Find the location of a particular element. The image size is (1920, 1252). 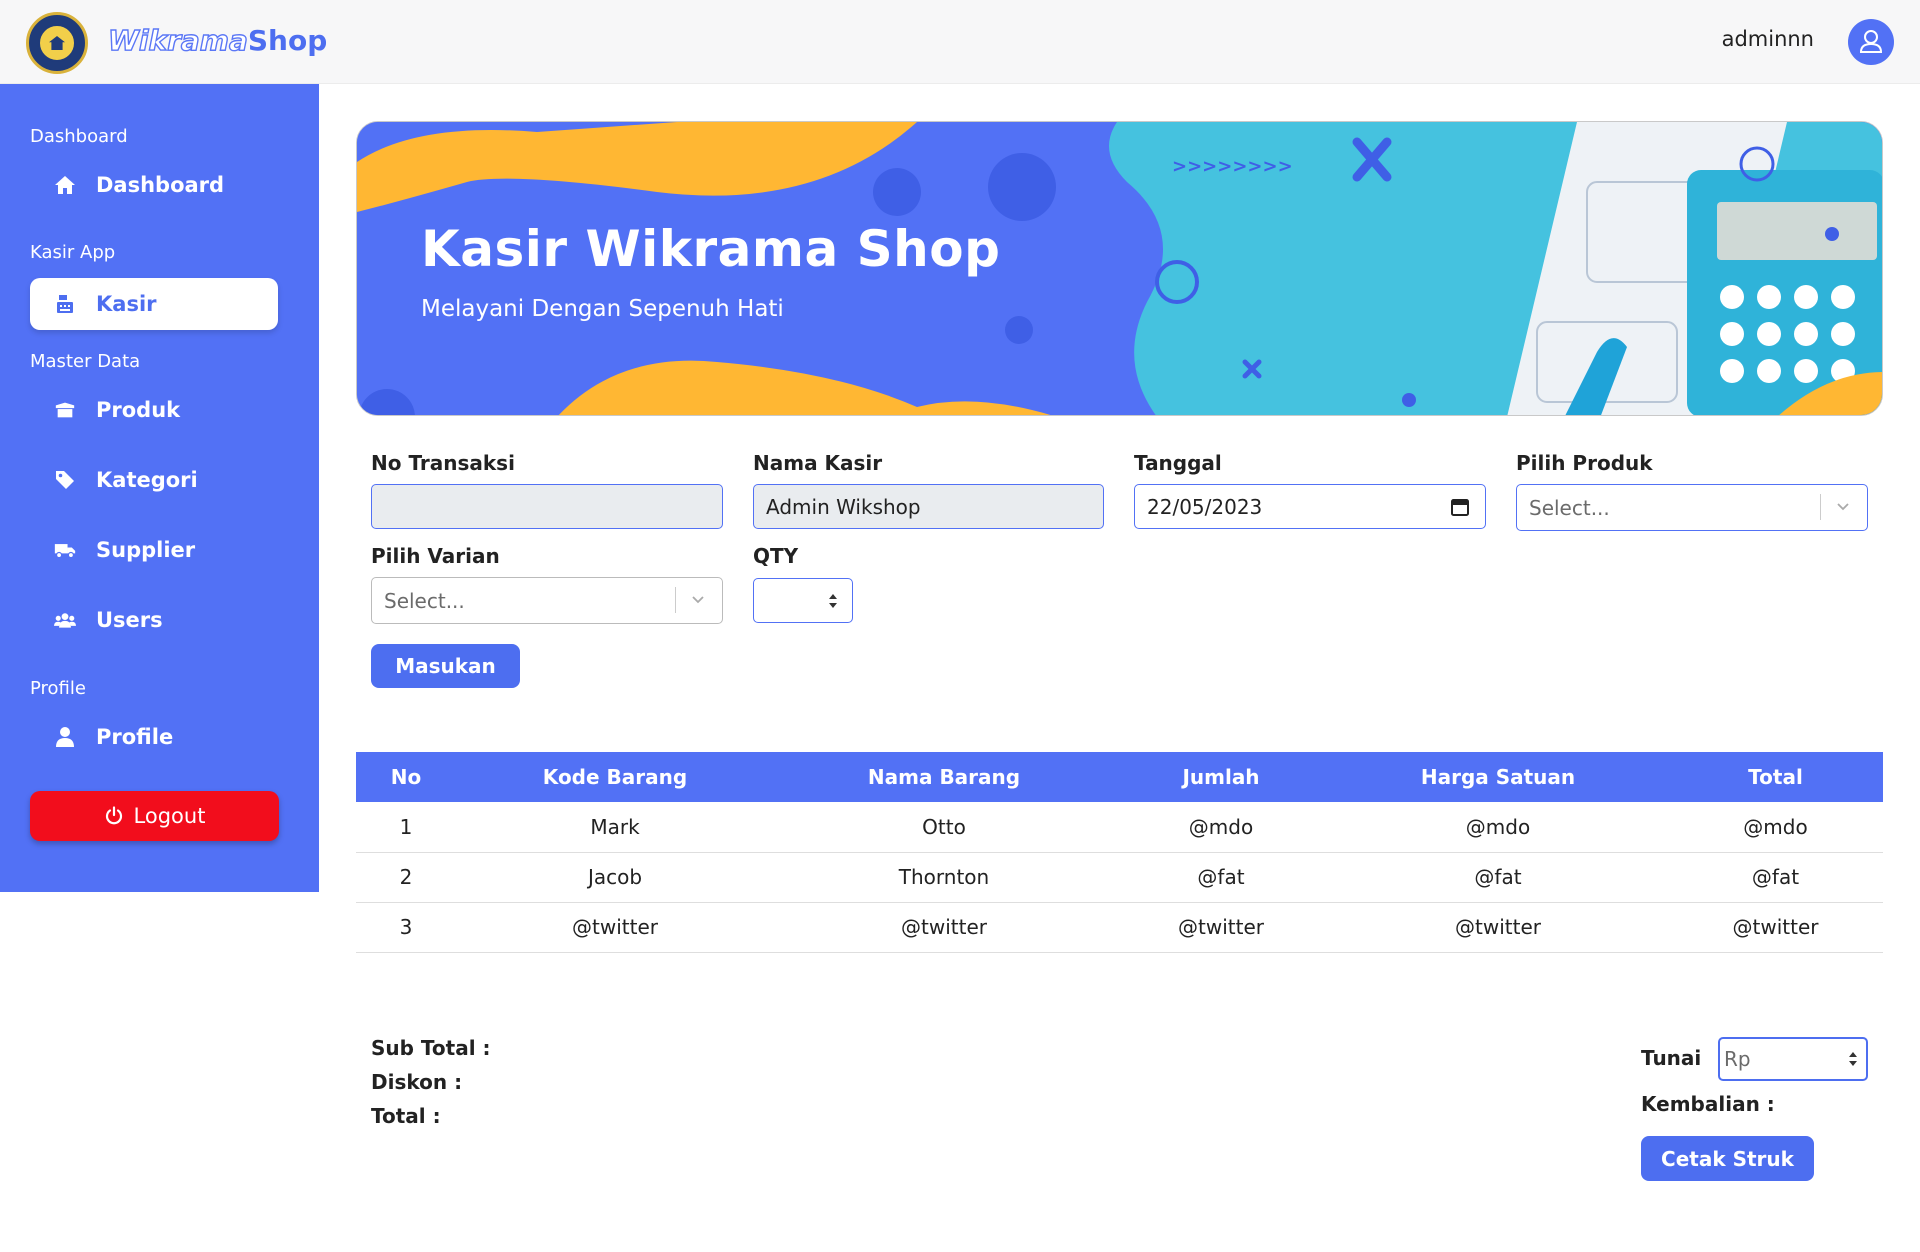

table-cell: Thornton is located at coordinates (944, 877).